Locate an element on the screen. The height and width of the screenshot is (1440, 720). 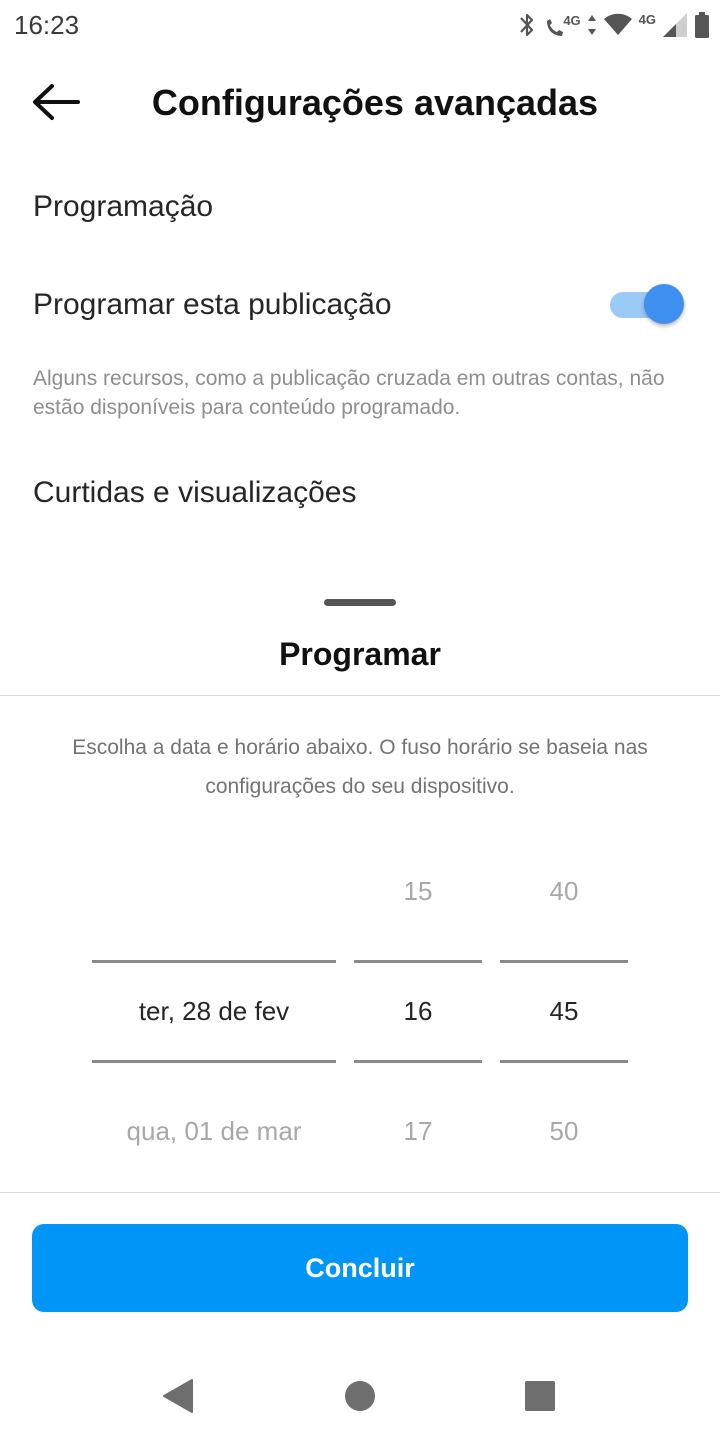
sheet-divider-top is located at coordinates (360, 695).